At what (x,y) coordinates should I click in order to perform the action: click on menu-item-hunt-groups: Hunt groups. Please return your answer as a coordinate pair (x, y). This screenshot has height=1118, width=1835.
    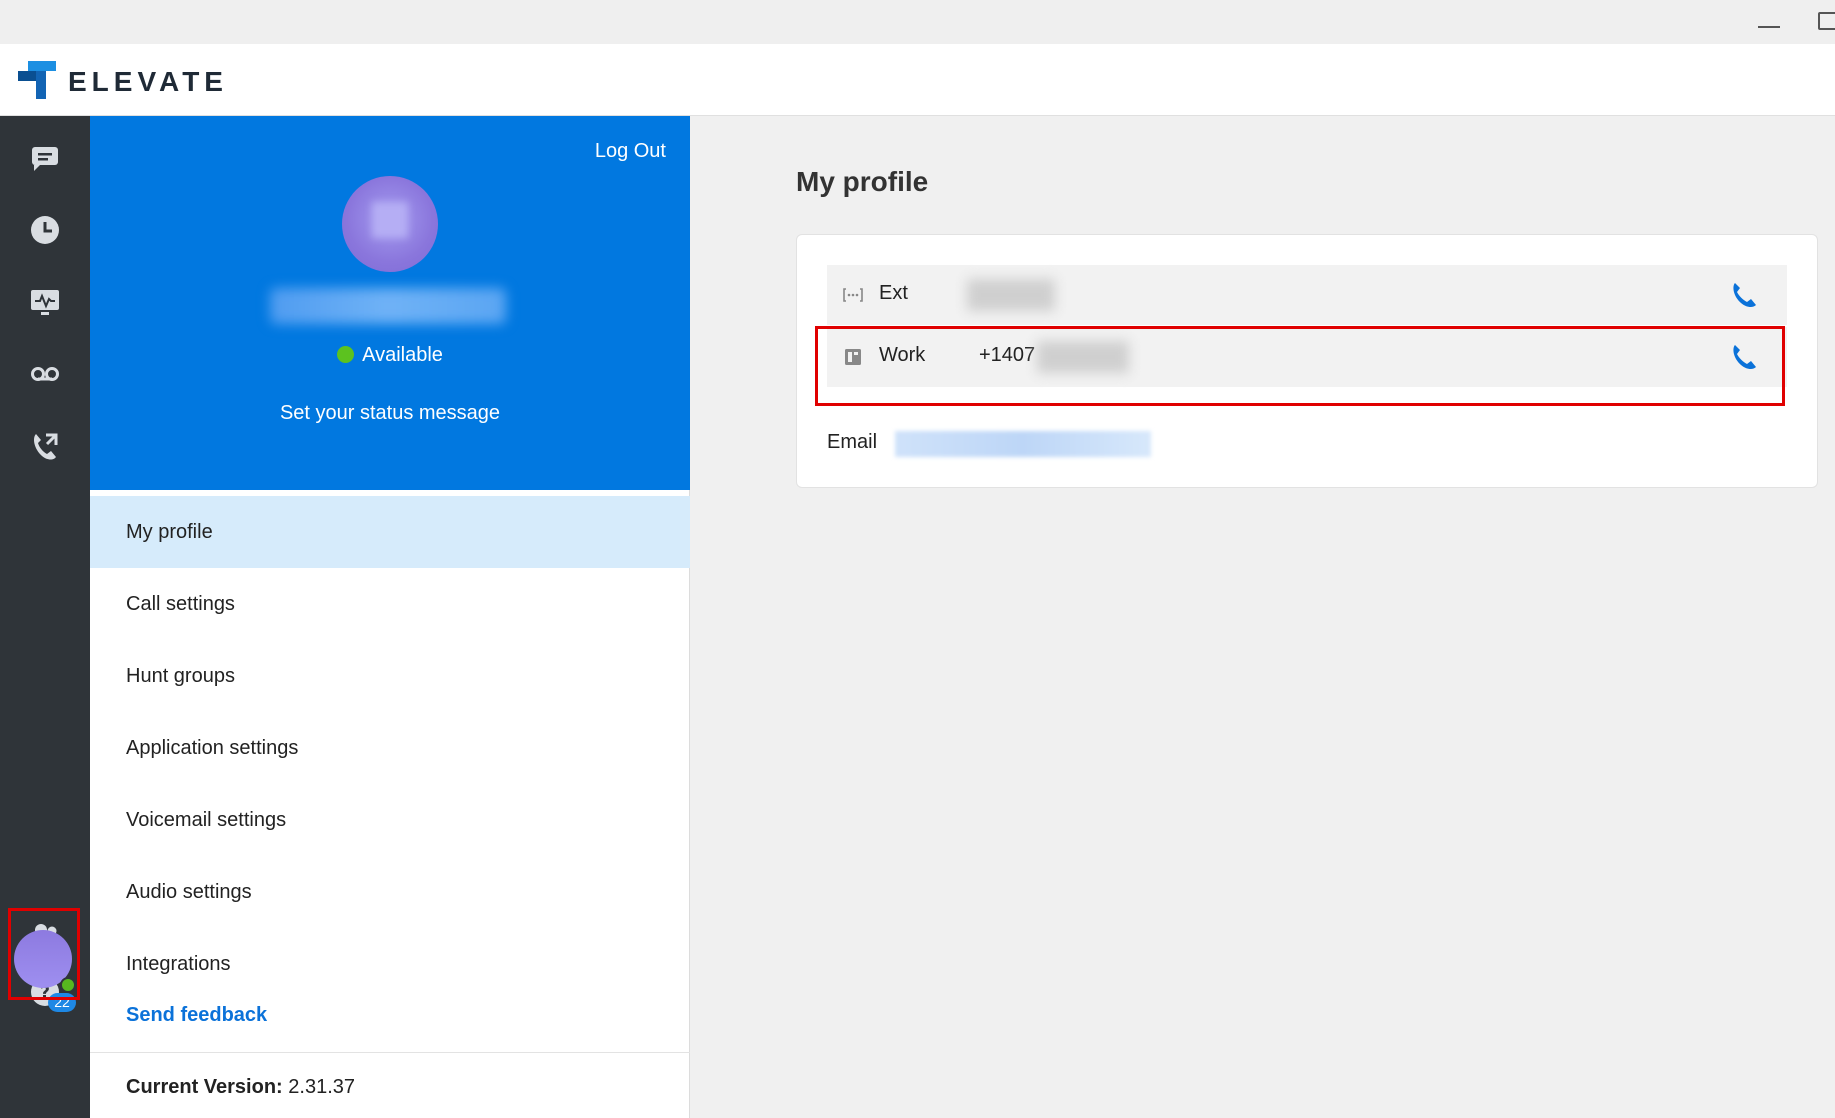
    Looking at the image, I should click on (390, 676).